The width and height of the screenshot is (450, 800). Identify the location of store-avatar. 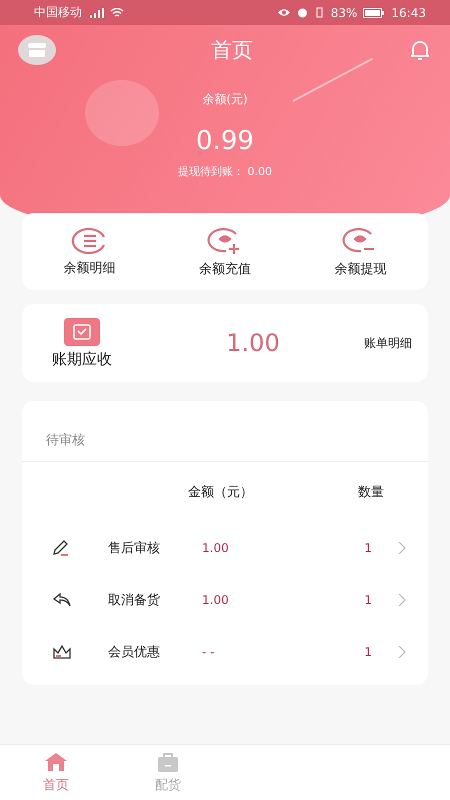
(37, 50).